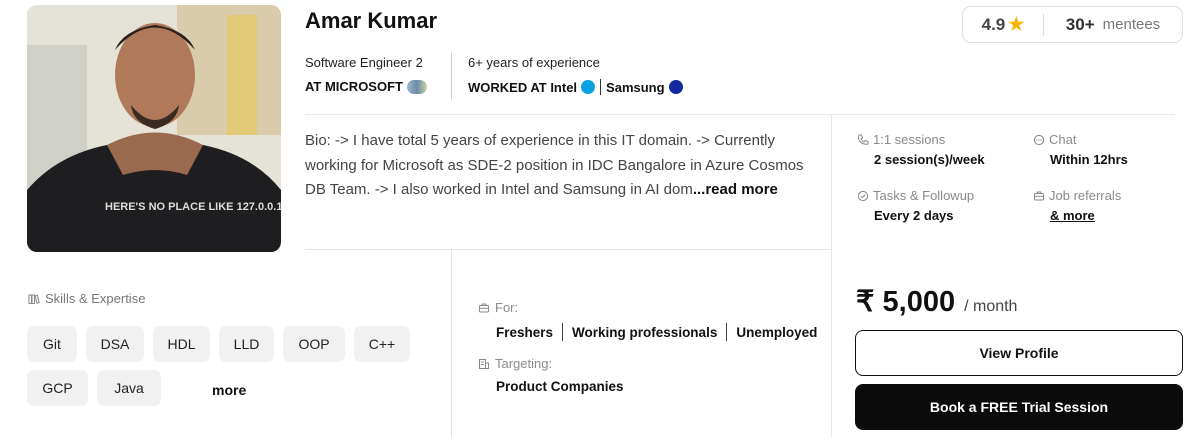 Image resolution: width=1203 pixels, height=437 pixels. What do you see at coordinates (451, 343) in the screenshot?
I see `divider-center` at bounding box center [451, 343].